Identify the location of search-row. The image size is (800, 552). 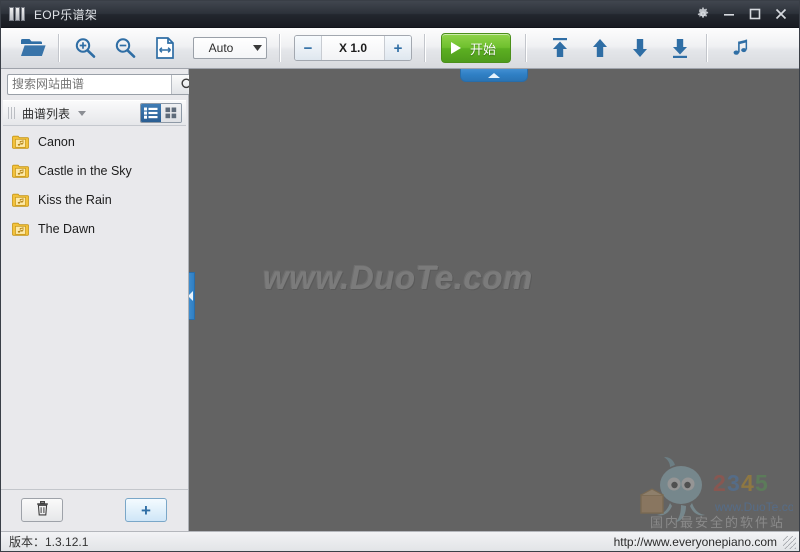
(102, 84).